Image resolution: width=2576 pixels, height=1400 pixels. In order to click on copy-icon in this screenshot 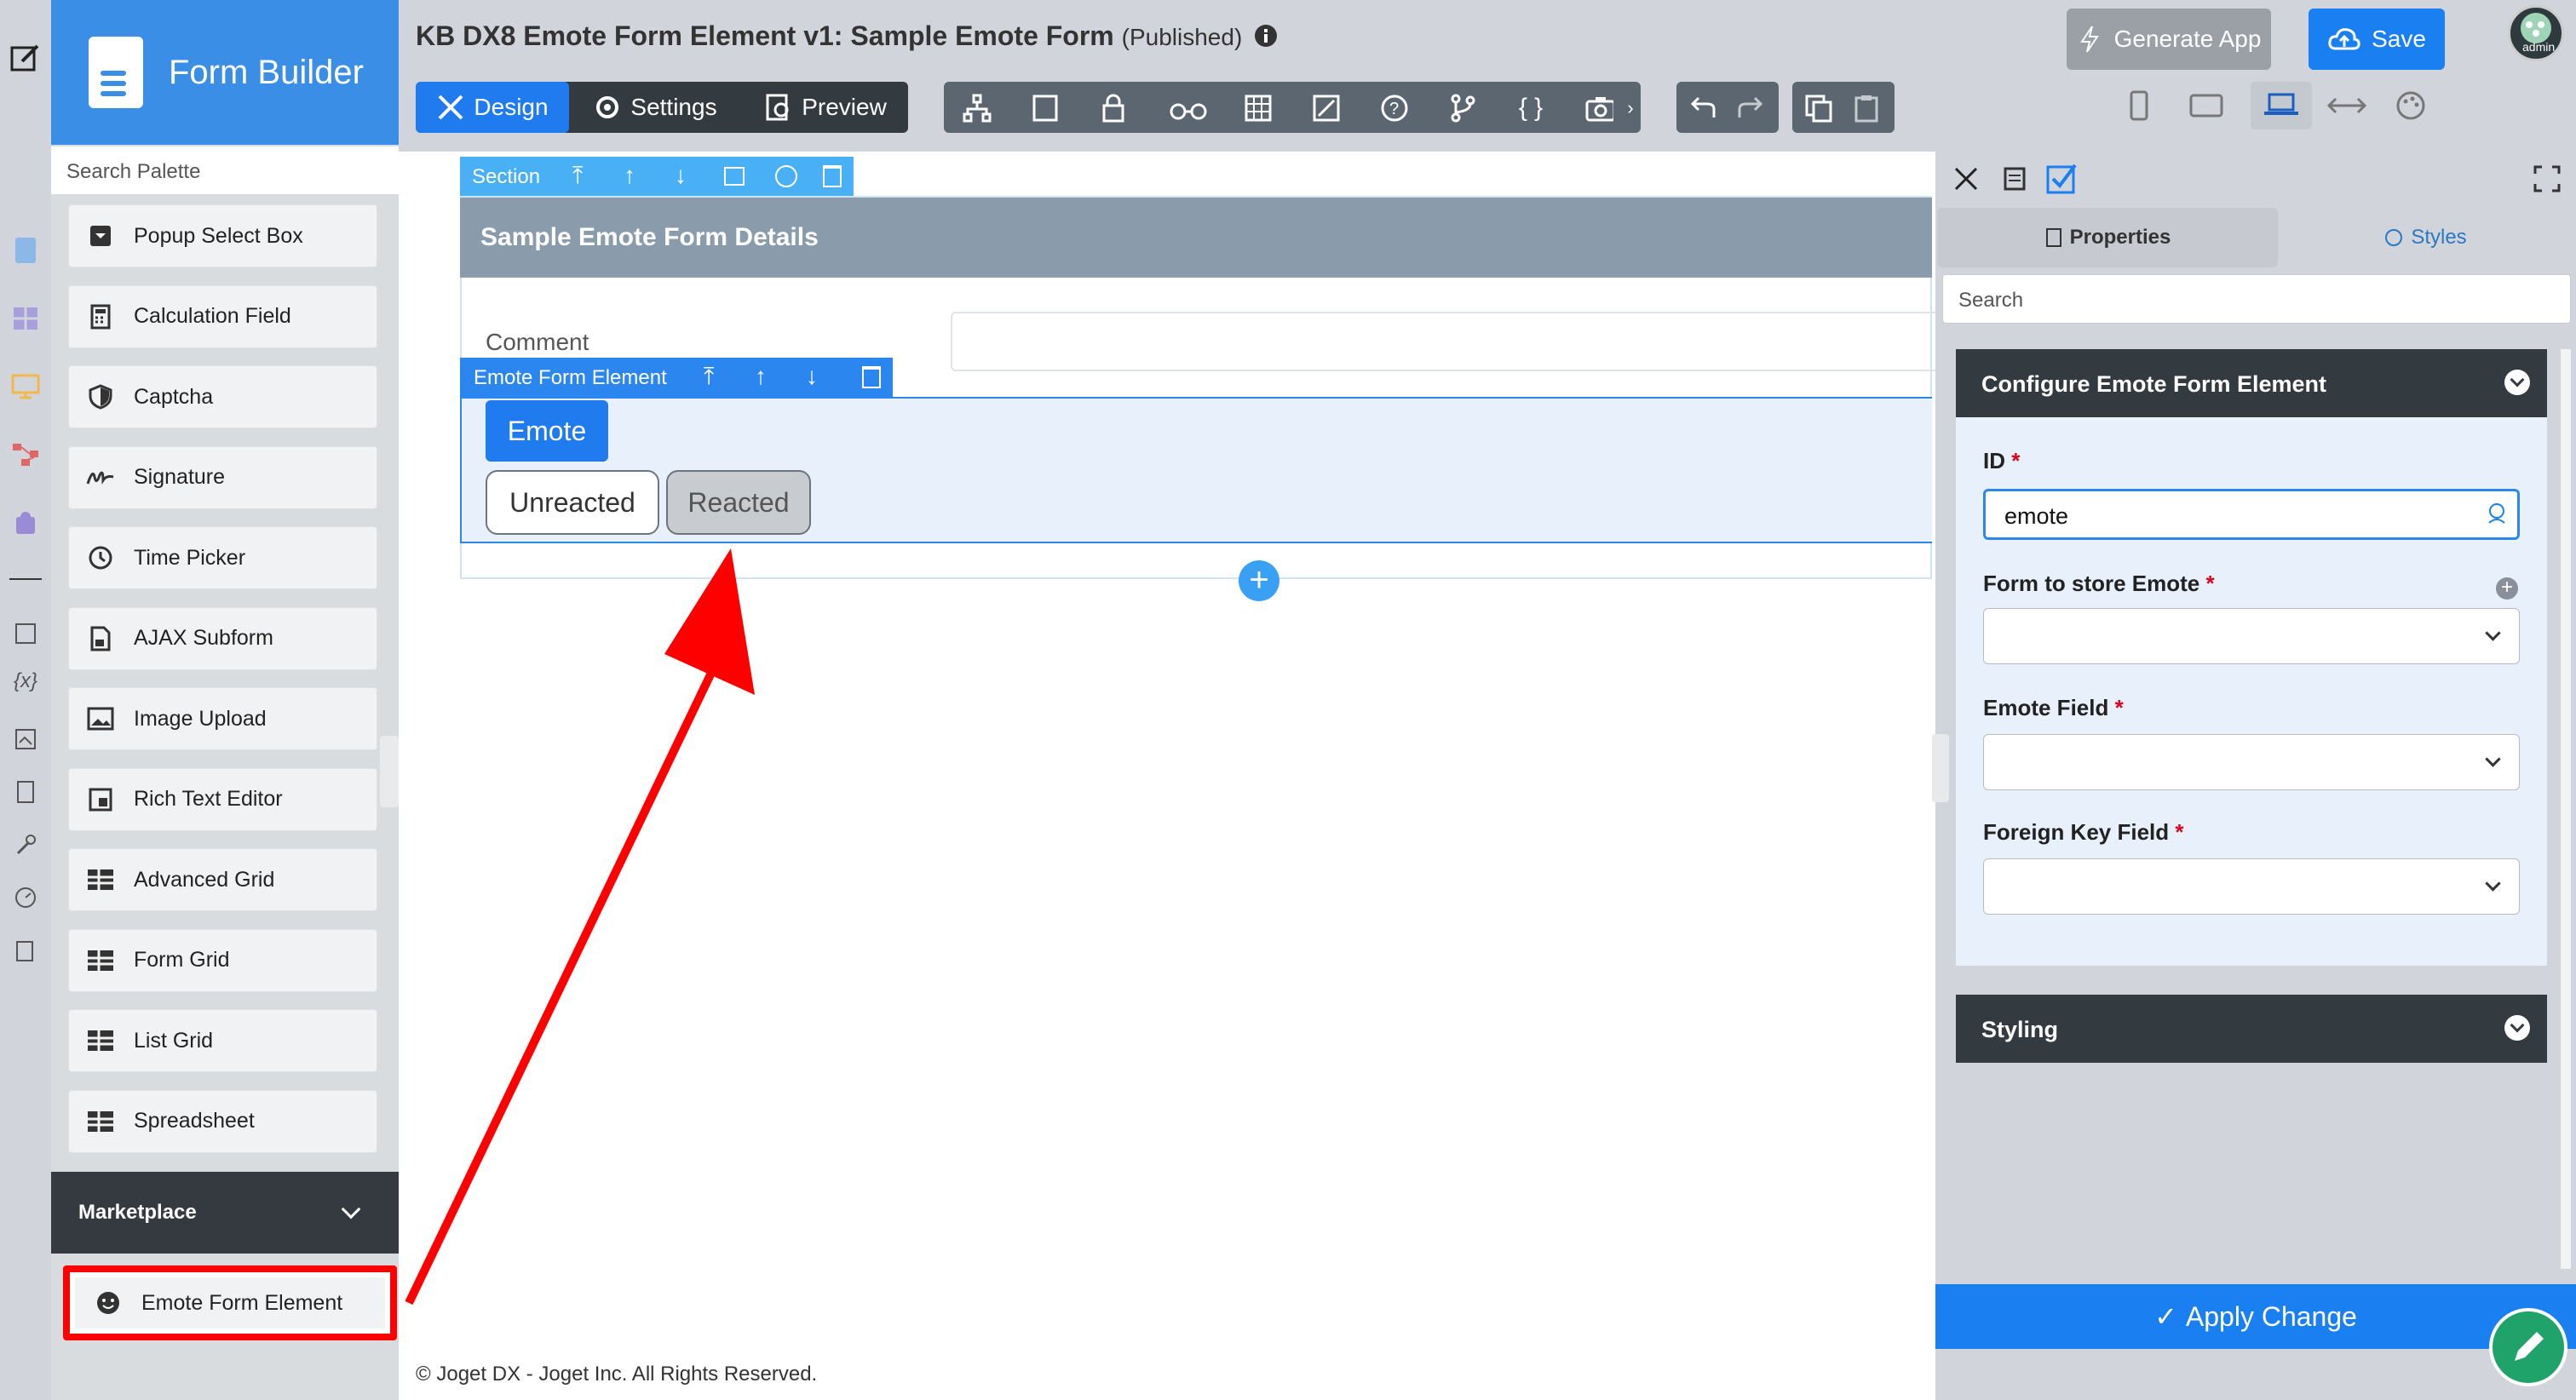, I will do `click(1818, 108)`.